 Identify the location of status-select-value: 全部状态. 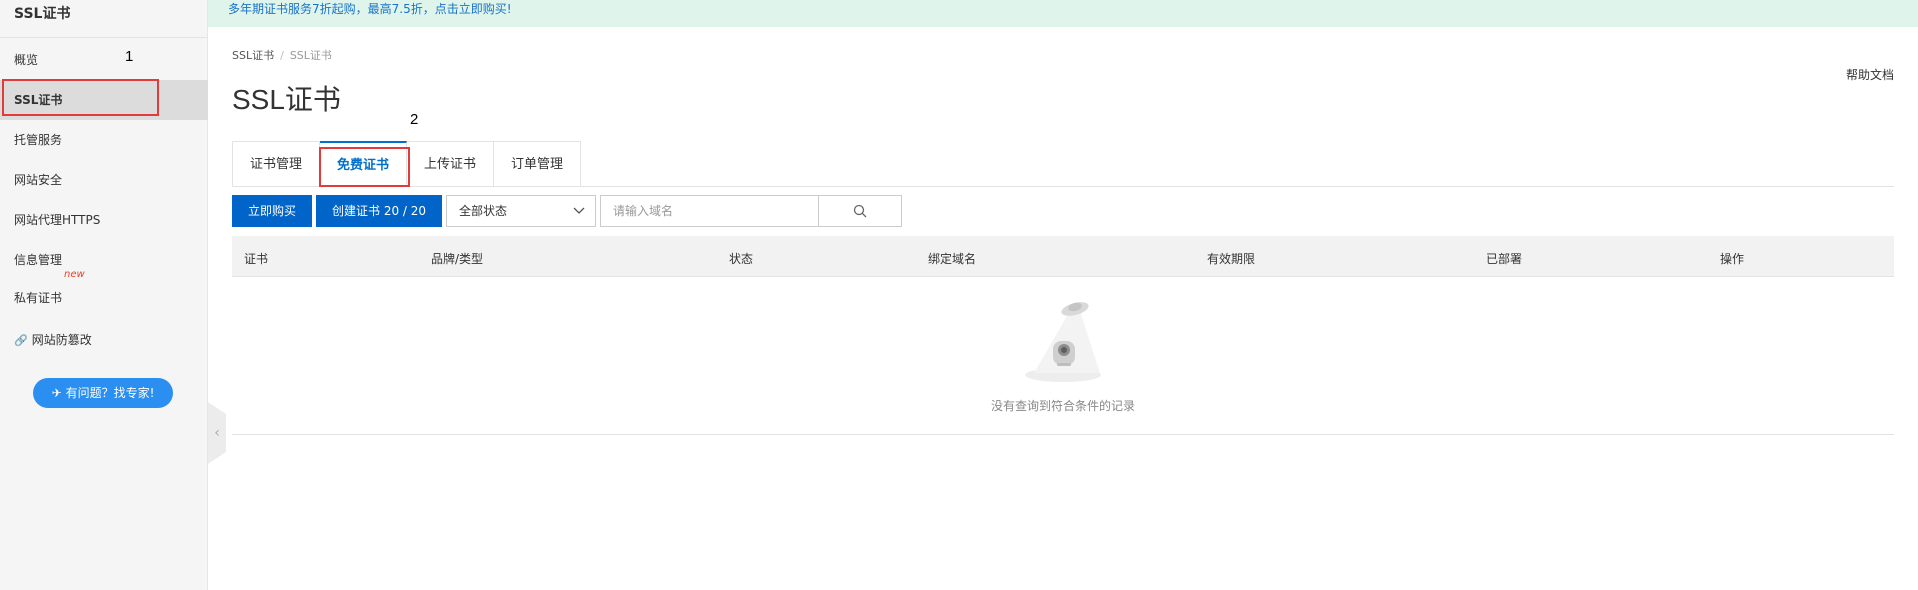
(483, 211).